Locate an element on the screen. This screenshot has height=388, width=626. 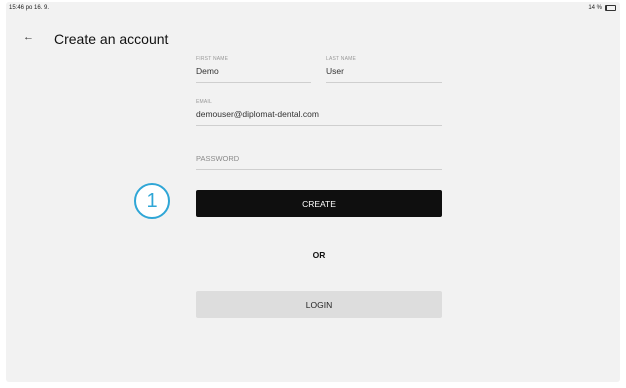
create-button: CREATE is located at coordinates (319, 203).